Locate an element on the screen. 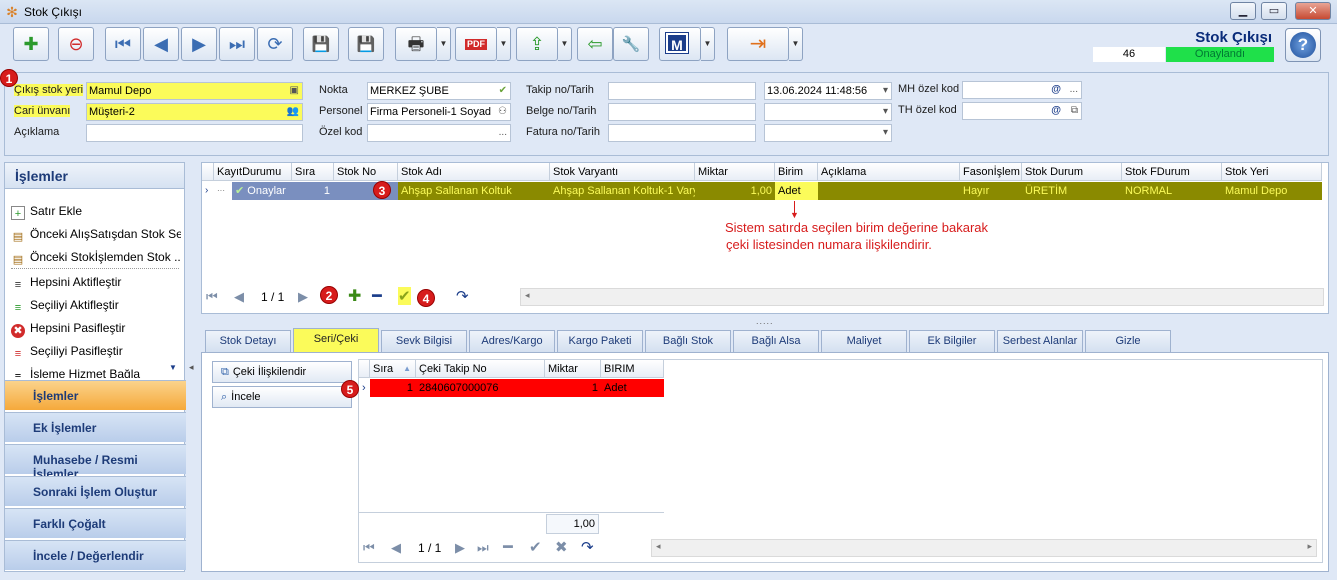  tab-gizle: Gizle is located at coordinates (1128, 341).